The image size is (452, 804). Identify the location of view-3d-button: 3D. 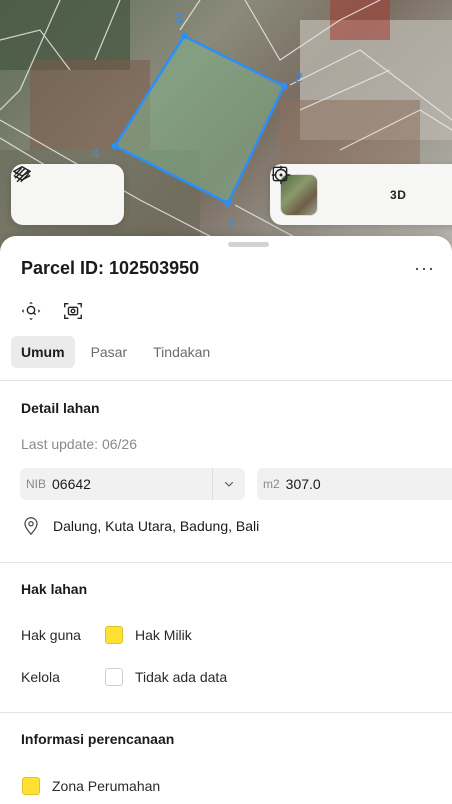
(398, 195).